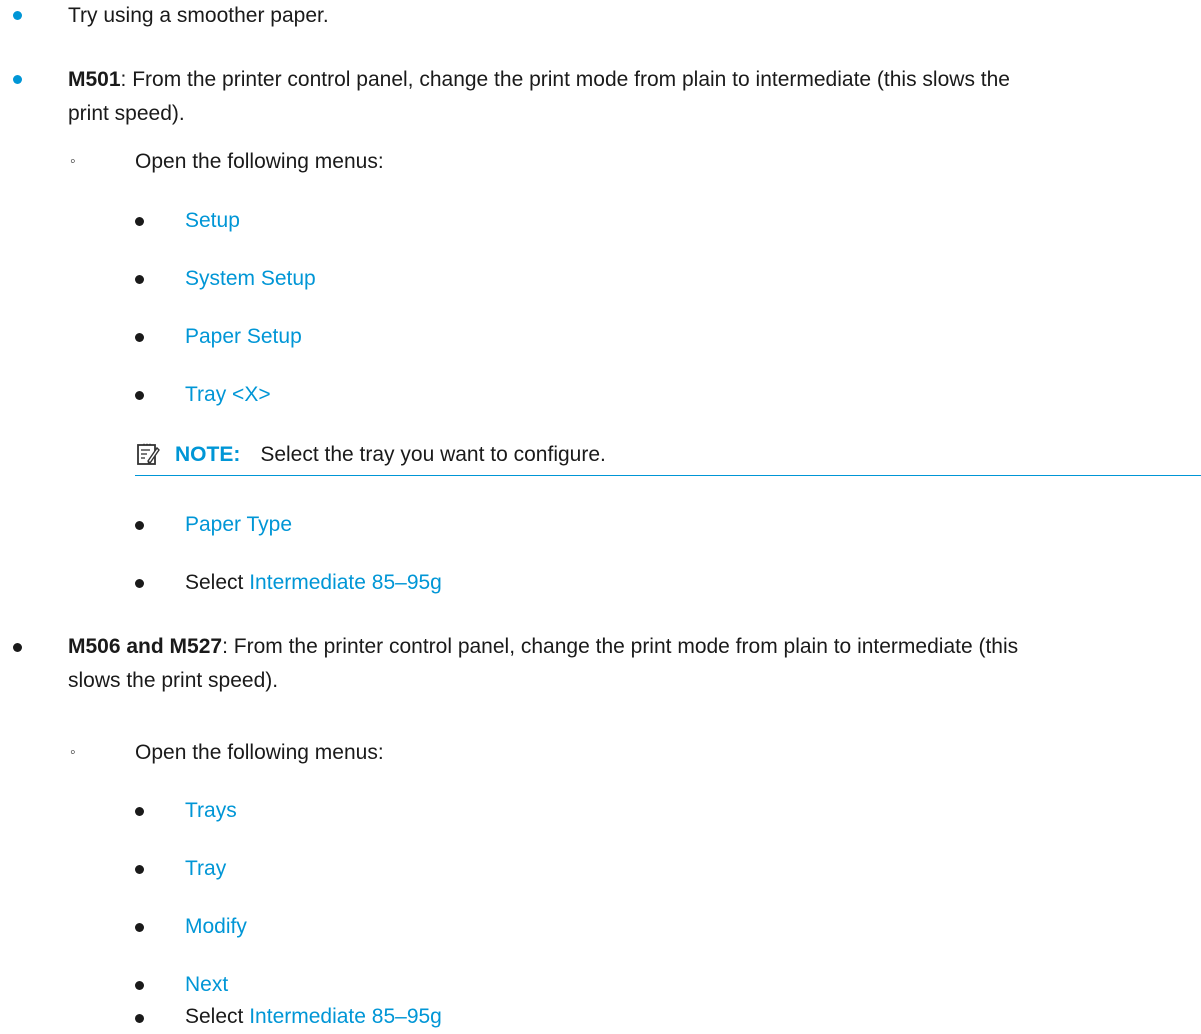 This screenshot has width=1201, height=1034. What do you see at coordinates (212, 221) in the screenshot?
I see `menu-item-setup: Setup` at bounding box center [212, 221].